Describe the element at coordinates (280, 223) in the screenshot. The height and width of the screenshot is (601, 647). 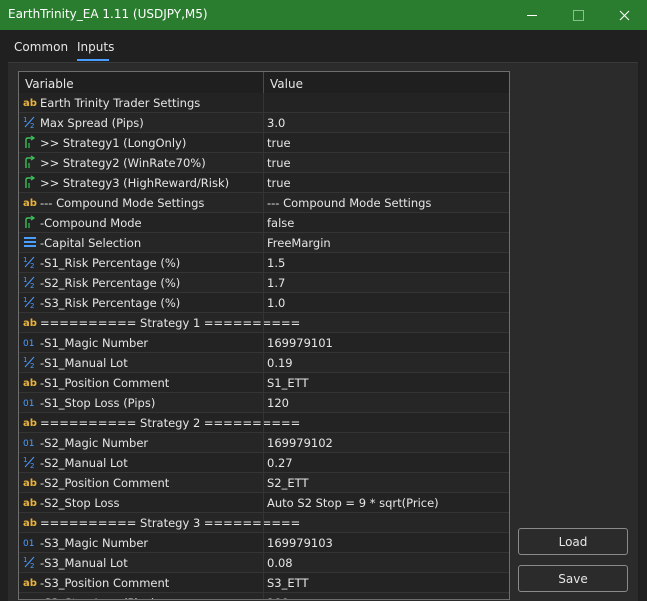
I see `variable-value: false` at that location.